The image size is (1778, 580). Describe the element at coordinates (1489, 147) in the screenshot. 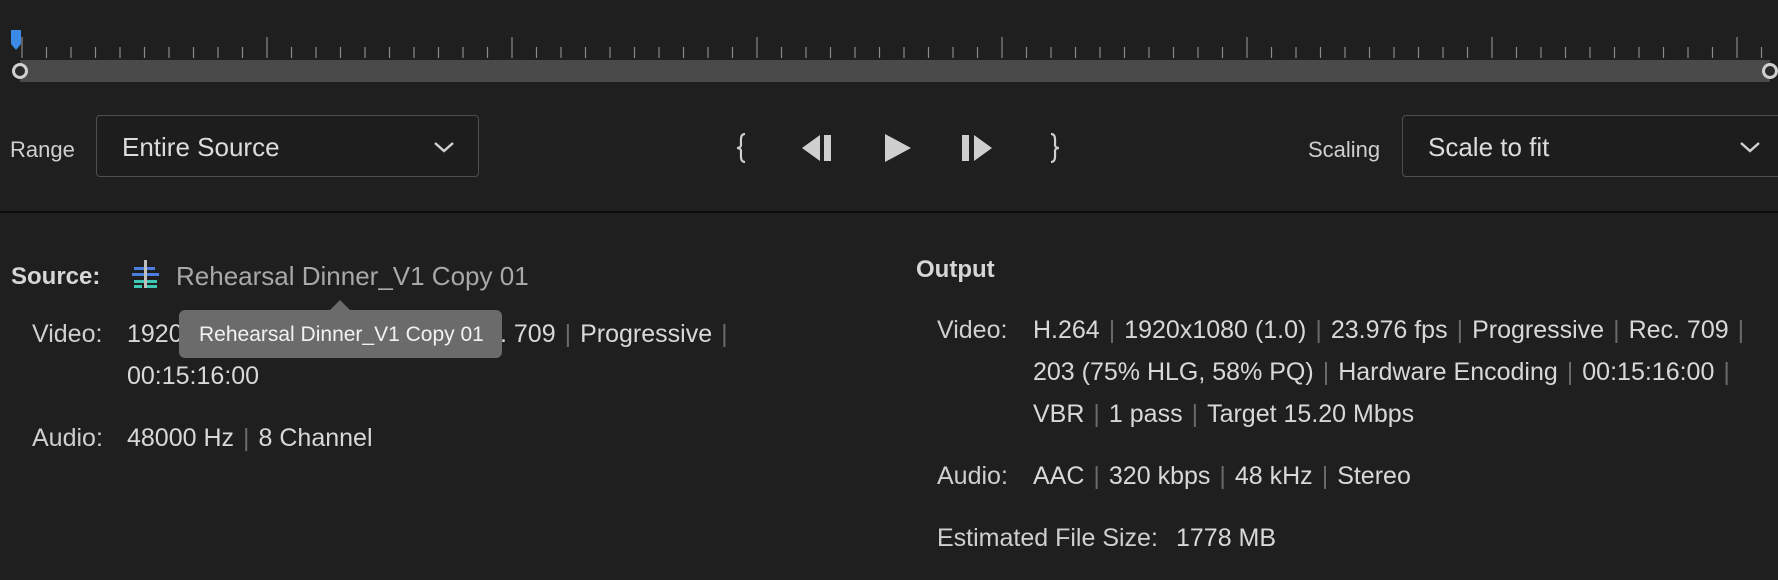

I see `scaling-dropdown-value: Scale to fit` at that location.